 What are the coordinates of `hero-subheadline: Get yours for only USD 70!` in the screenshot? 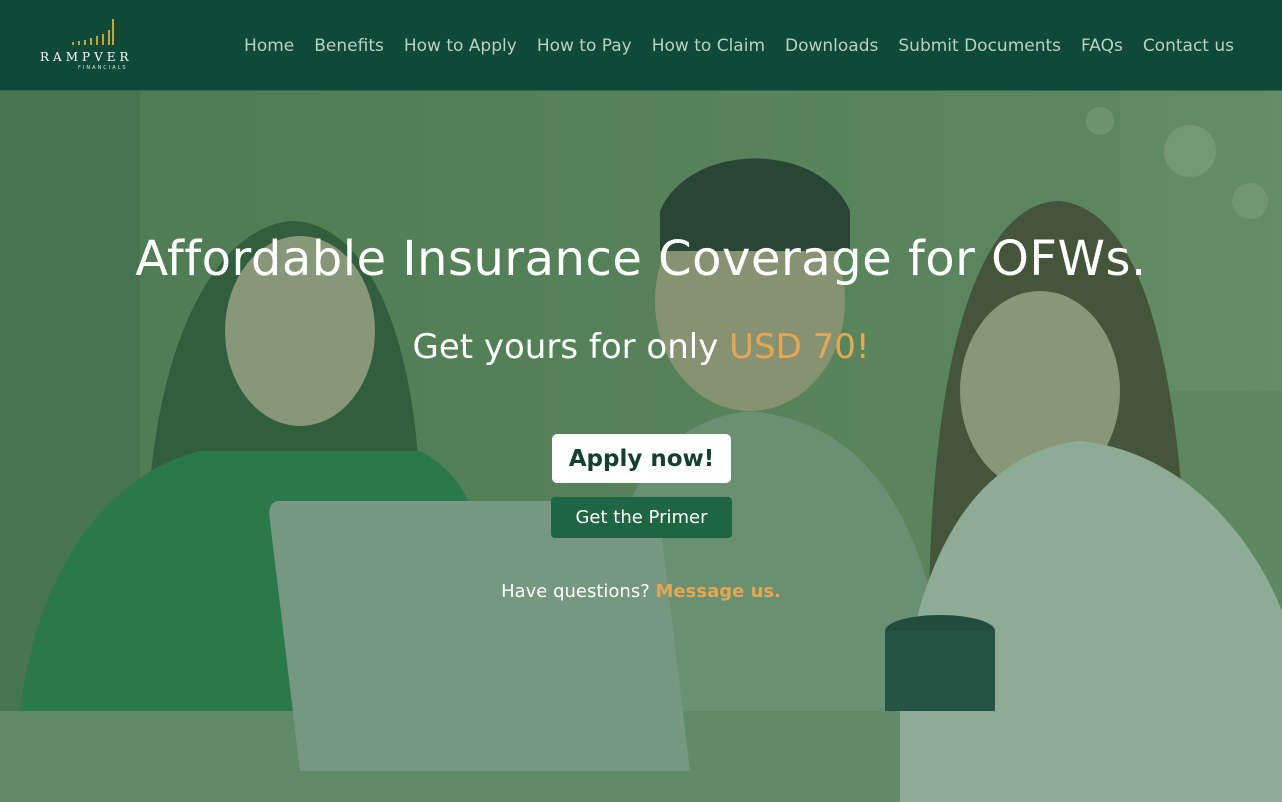 It's located at (641, 347).